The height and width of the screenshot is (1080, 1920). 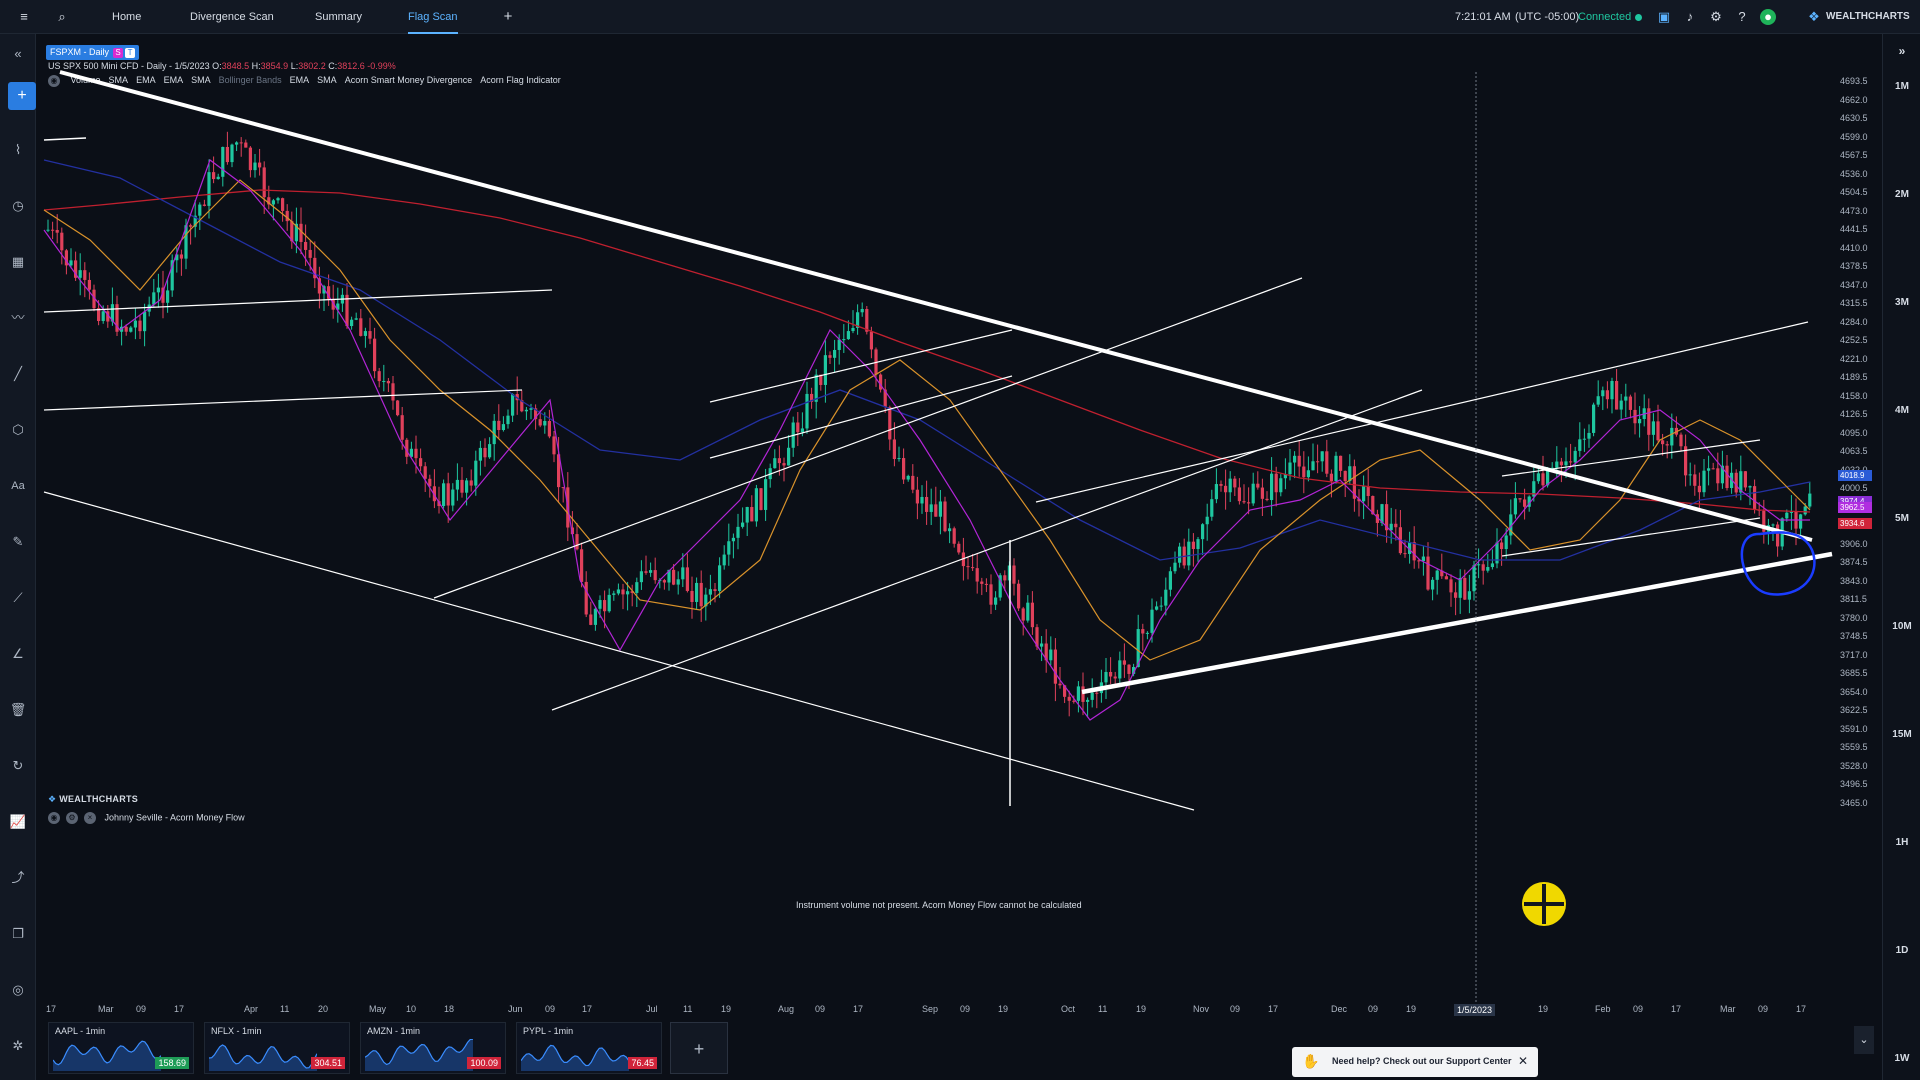 I want to click on watchlist-item: NFLX - 1min 304.51, so click(x=277, y=1048).